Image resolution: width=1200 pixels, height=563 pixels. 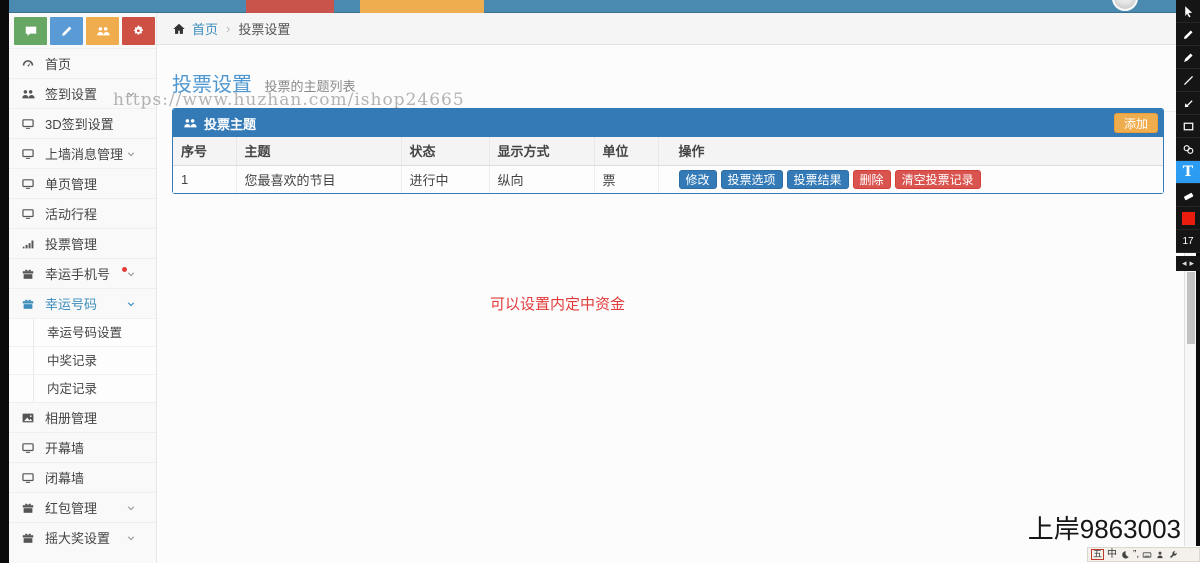 I want to click on sidebar-item: 首页, so click(x=82, y=63).